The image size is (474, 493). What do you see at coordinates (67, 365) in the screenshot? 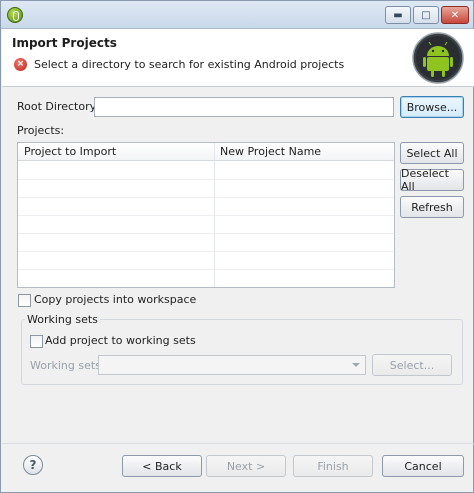
I see `working-sets-field-label: Working sets:` at bounding box center [67, 365].